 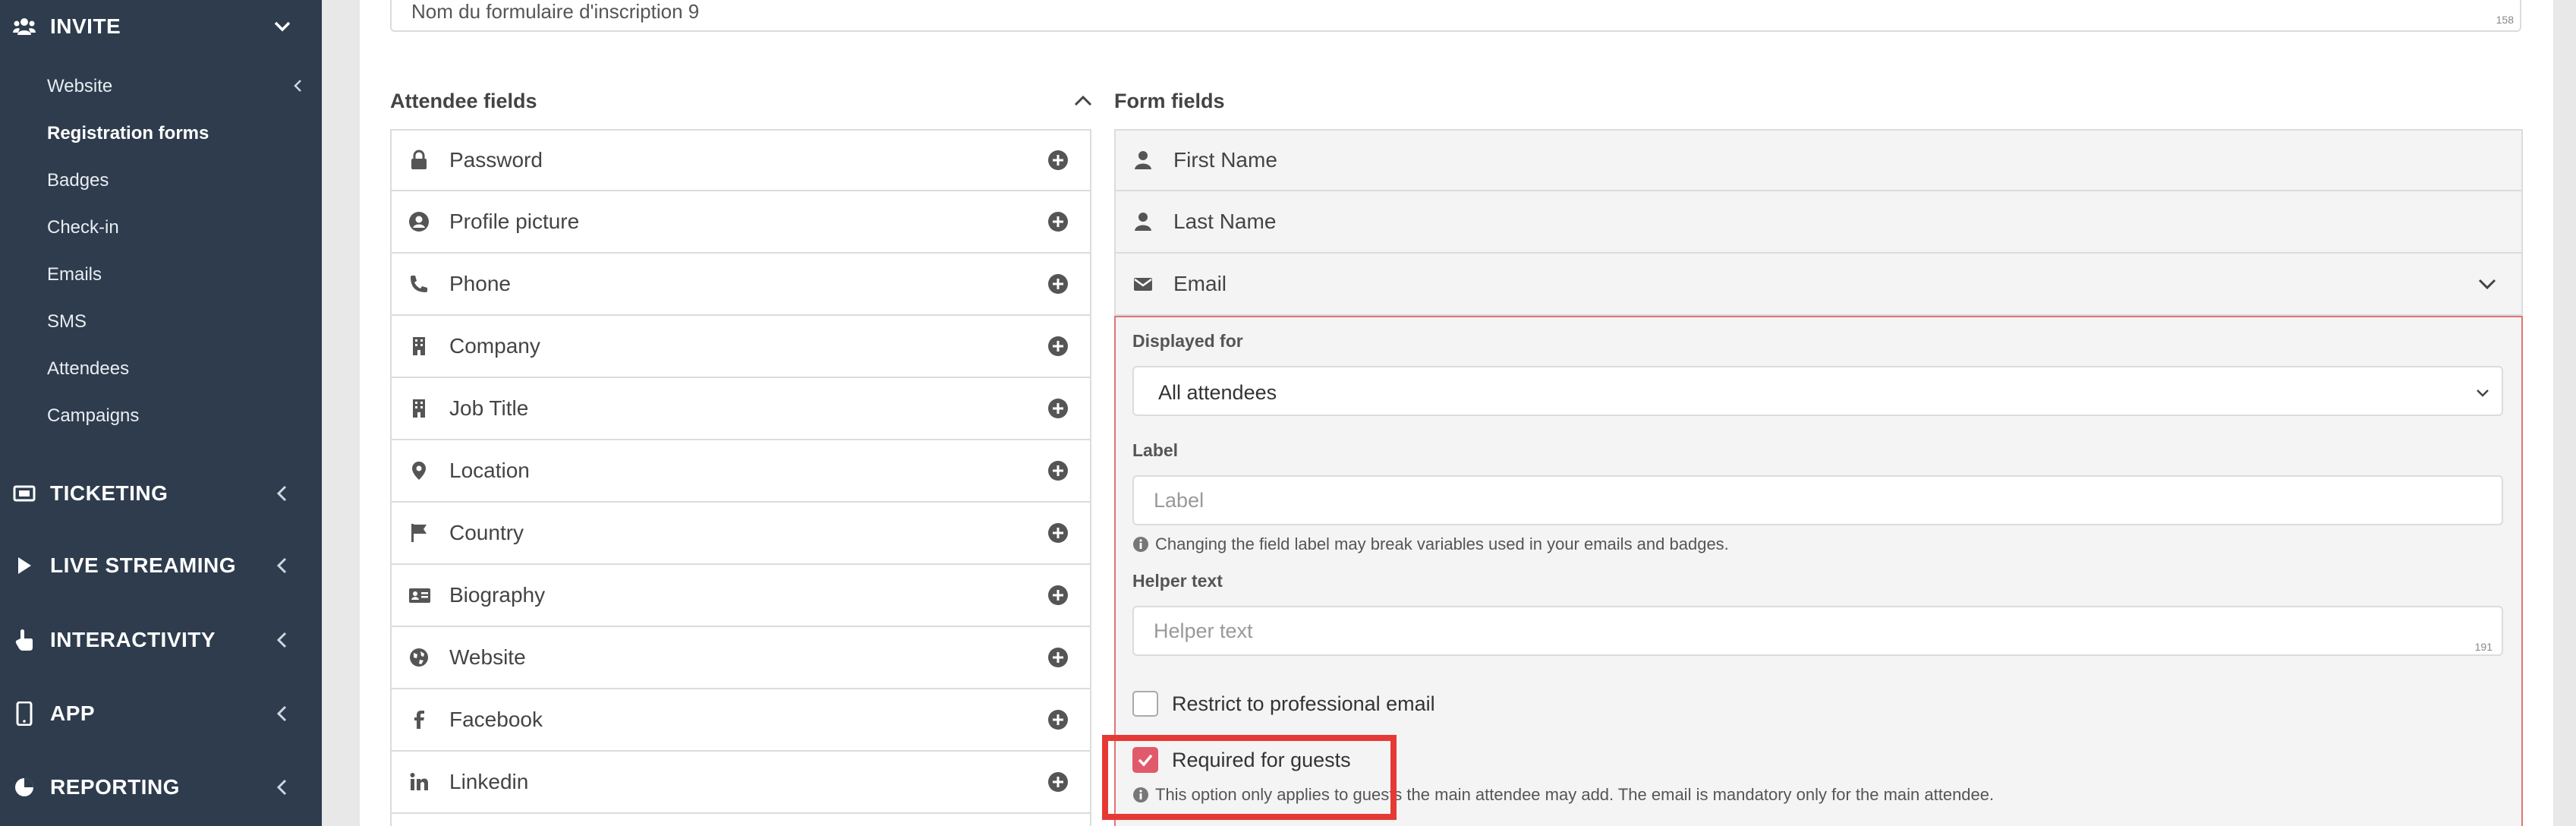 I want to click on attendee-field-location: Location, so click(x=740, y=471).